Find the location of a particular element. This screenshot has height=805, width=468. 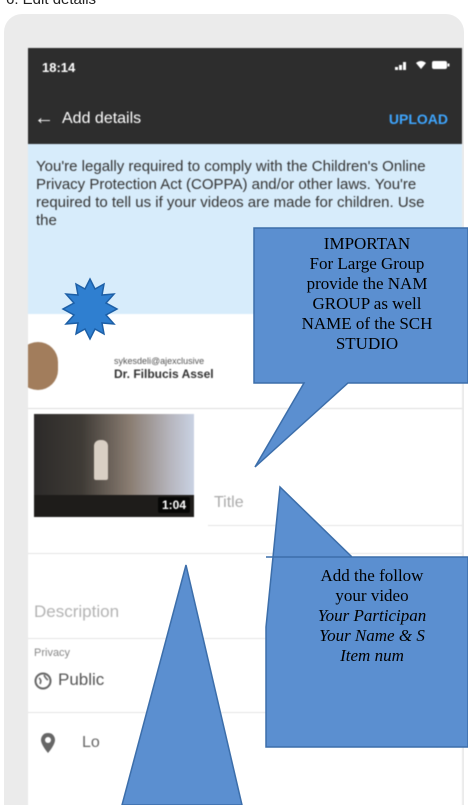

add-line: Add the follow is located at coordinates (372, 575).